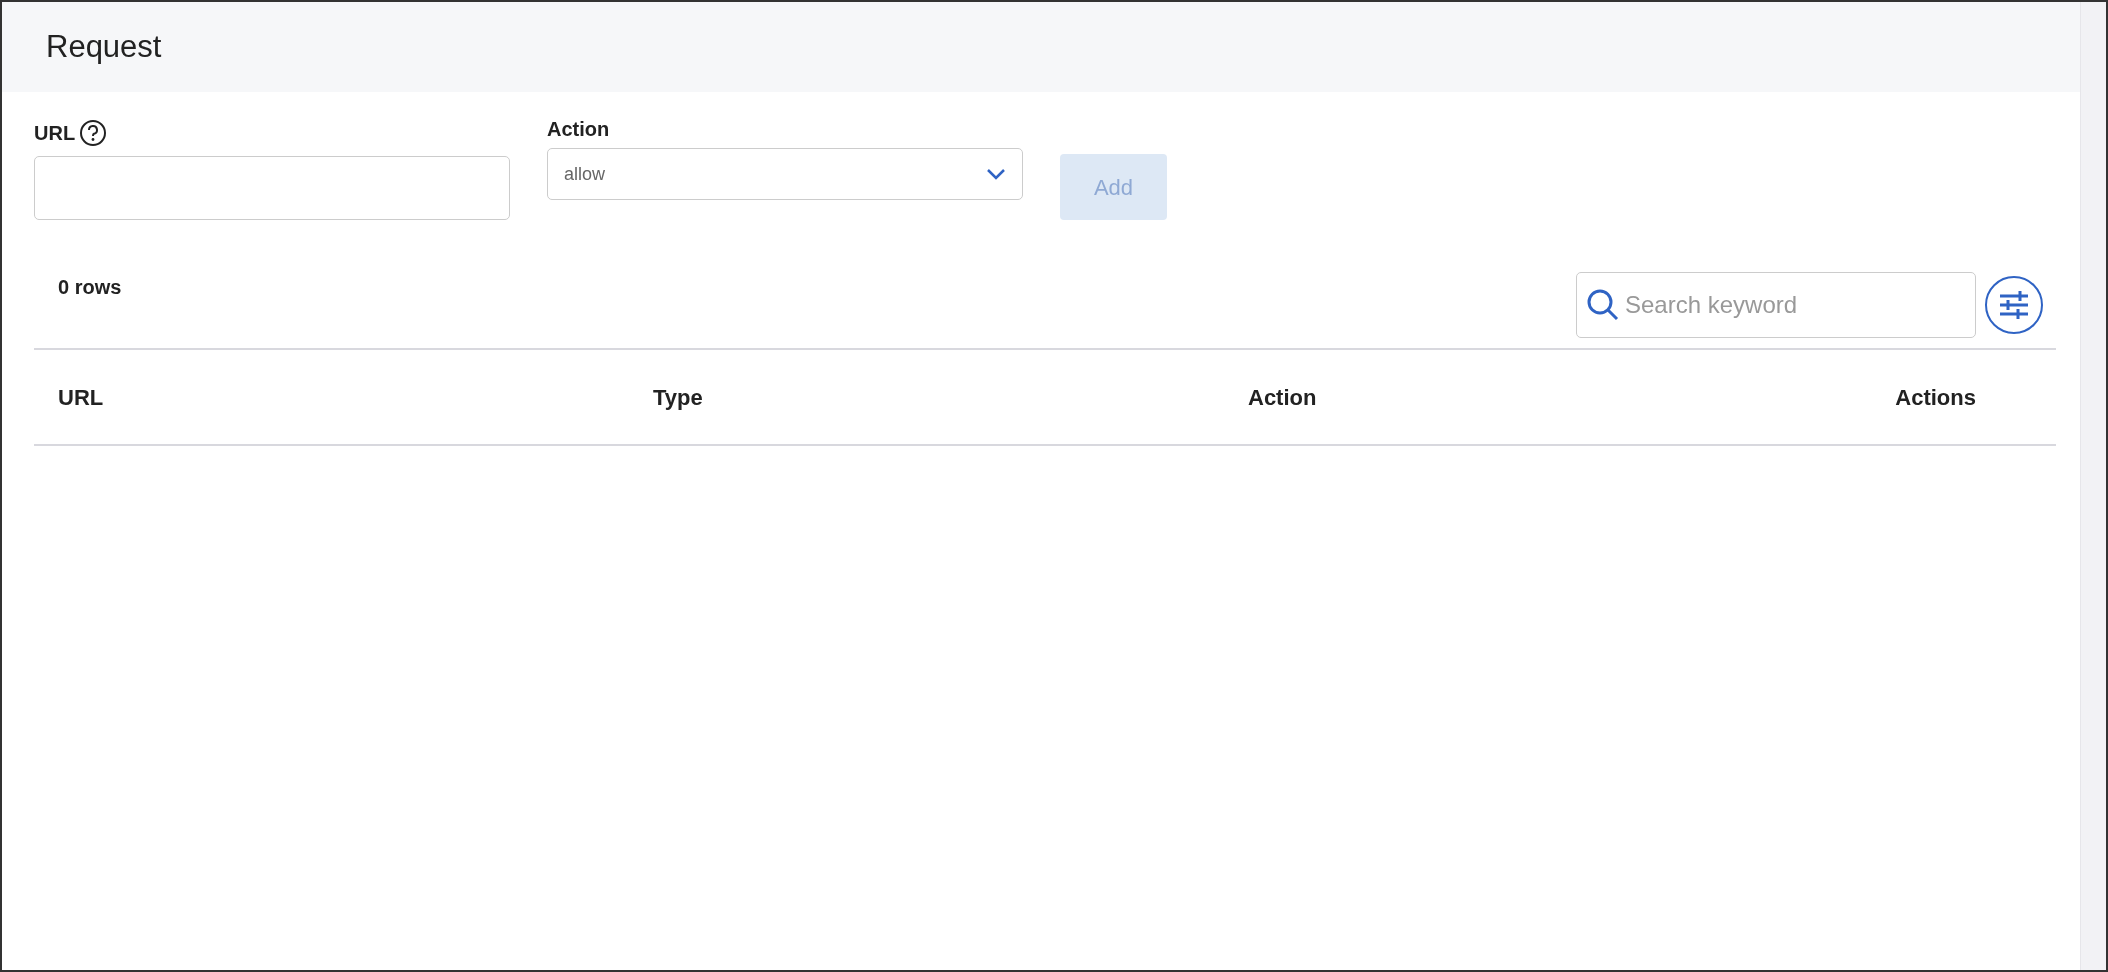 The height and width of the screenshot is (972, 2108). I want to click on row-count: 0 rows, so click(89, 287).